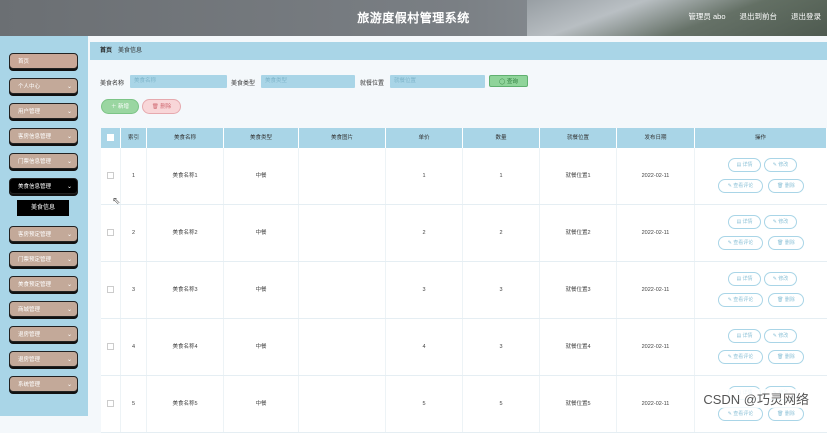 The height and width of the screenshot is (433, 827). What do you see at coordinates (501, 233) in the screenshot?
I see `cell-qty: 2` at bounding box center [501, 233].